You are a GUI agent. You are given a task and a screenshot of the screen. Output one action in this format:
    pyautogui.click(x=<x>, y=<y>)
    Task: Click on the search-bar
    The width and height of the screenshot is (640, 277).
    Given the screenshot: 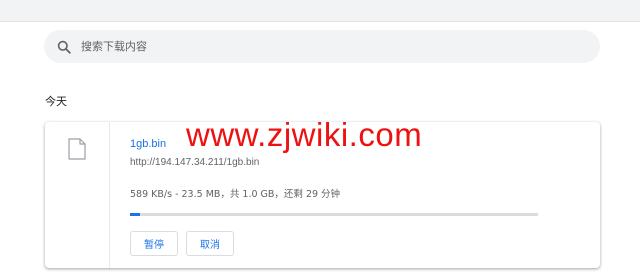 What is the action you would take?
    pyautogui.click(x=322, y=46)
    